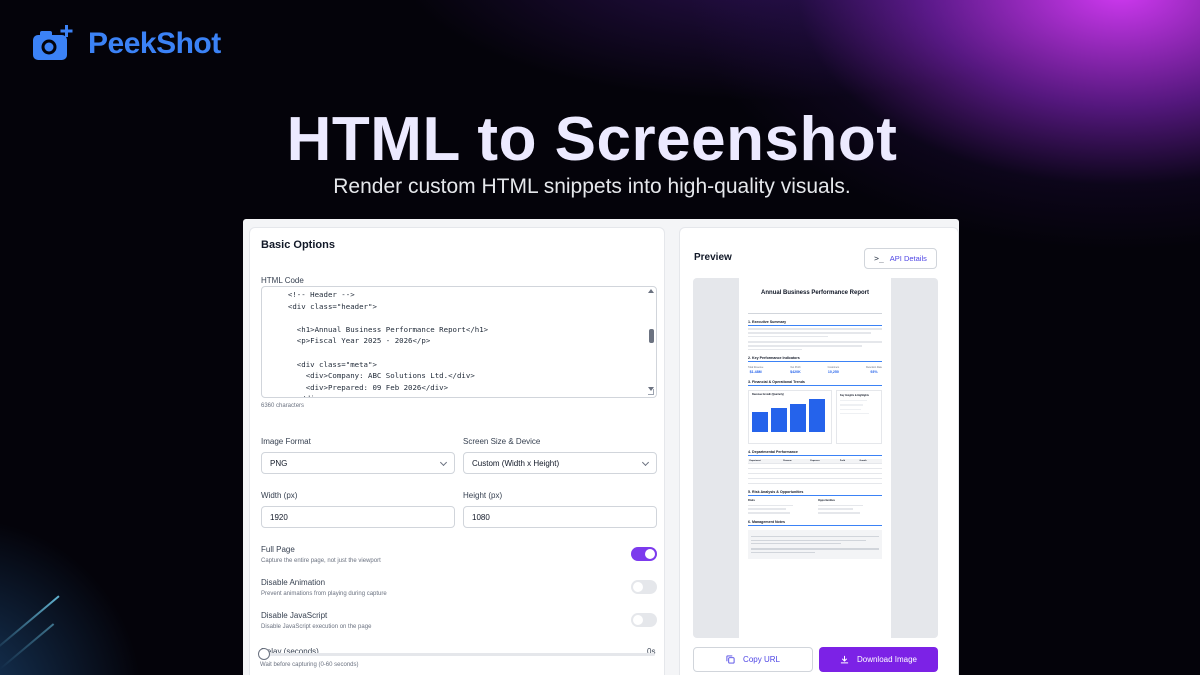 This screenshot has width=1200, height=675. I want to click on width-value: 1920, so click(279, 517).